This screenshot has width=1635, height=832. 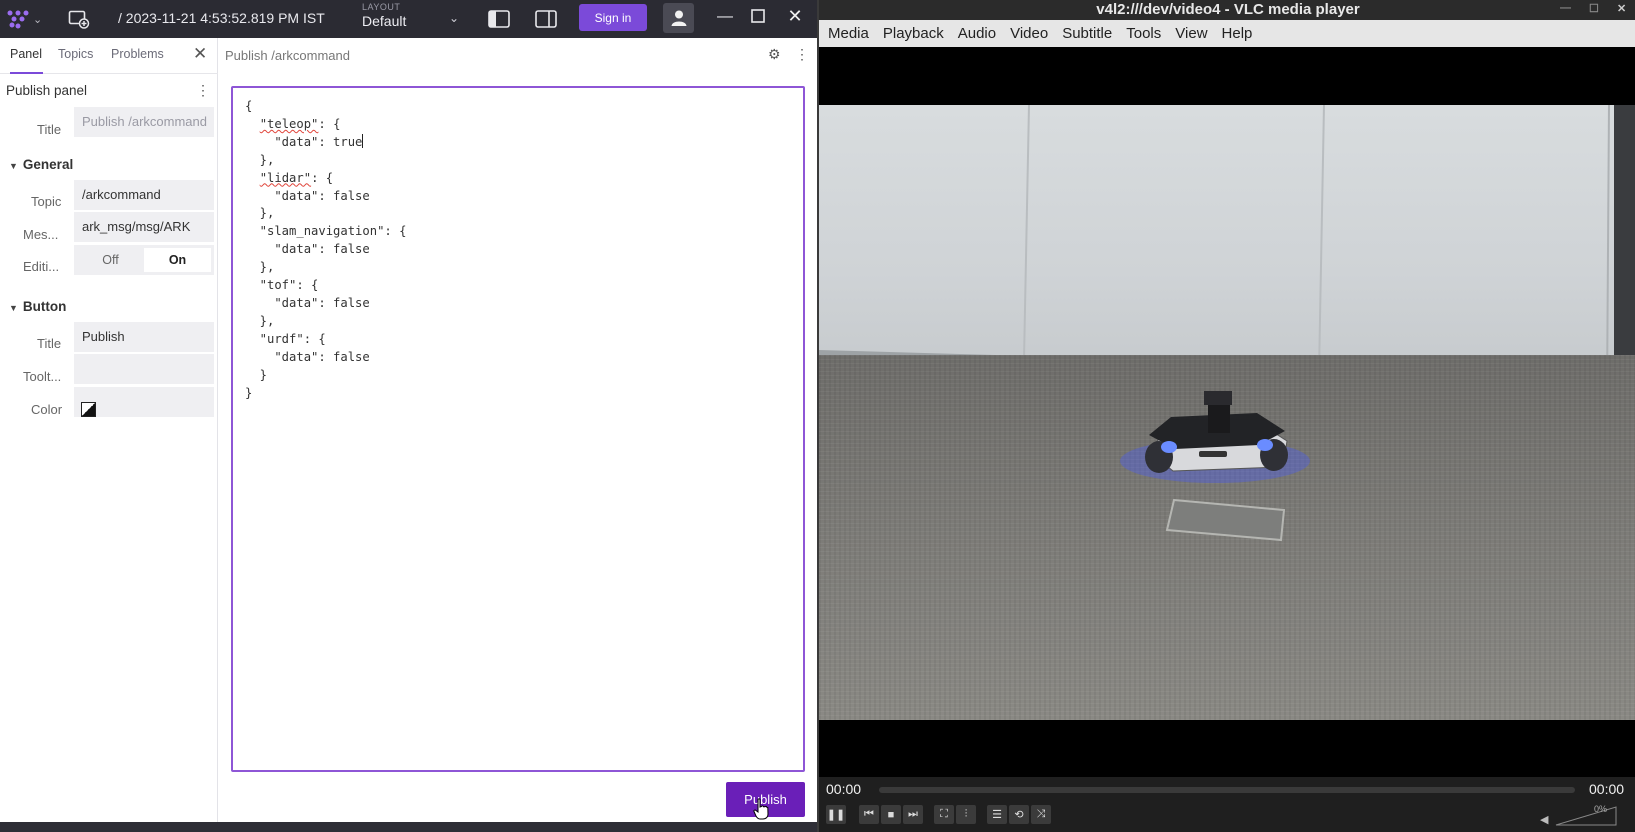 What do you see at coordinates (966, 814) in the screenshot?
I see `extended-settings-icon: ⫶` at bounding box center [966, 814].